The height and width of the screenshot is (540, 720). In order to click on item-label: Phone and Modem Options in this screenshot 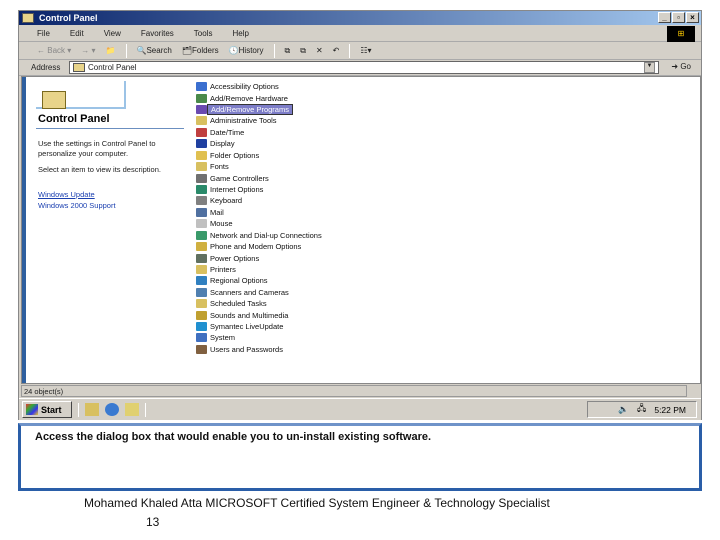, I will do `click(256, 247)`.